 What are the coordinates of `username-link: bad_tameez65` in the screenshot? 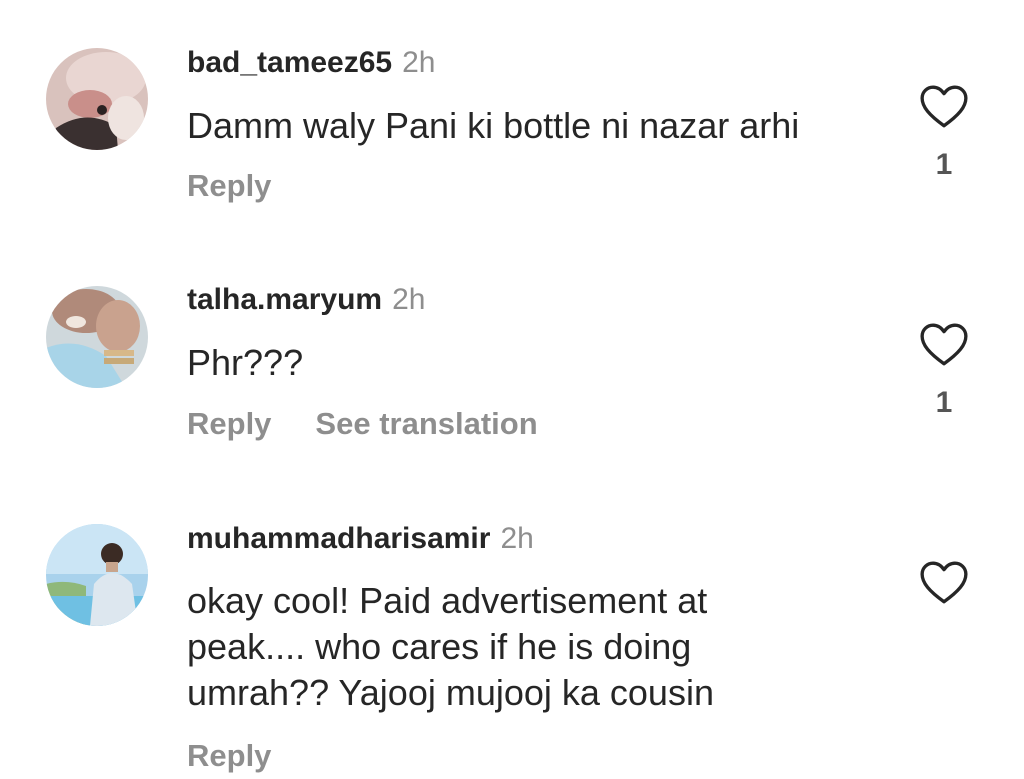 It's located at (289, 62).